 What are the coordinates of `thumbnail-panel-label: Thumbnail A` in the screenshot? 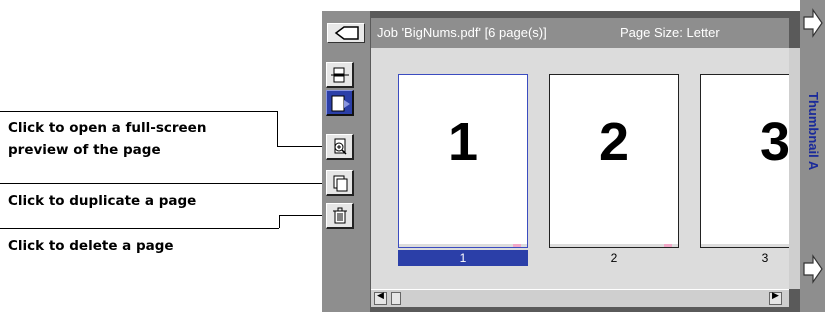 It's located at (813, 131).